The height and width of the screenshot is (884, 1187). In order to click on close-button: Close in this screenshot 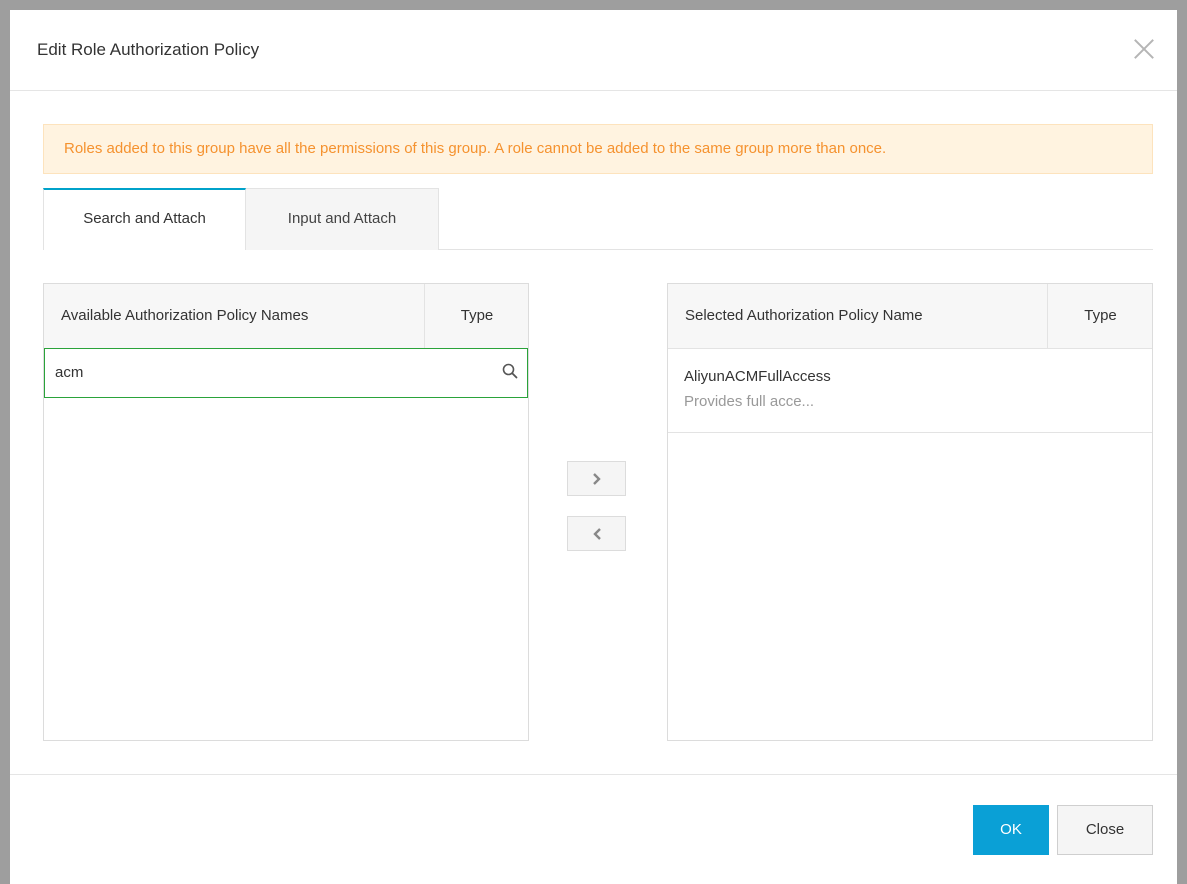, I will do `click(1105, 830)`.